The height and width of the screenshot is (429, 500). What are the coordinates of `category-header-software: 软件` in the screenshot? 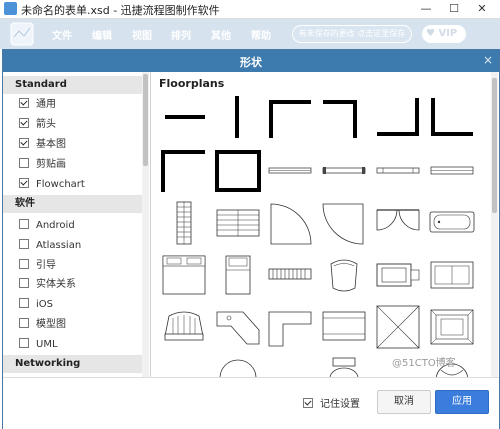 It's located at (72, 204).